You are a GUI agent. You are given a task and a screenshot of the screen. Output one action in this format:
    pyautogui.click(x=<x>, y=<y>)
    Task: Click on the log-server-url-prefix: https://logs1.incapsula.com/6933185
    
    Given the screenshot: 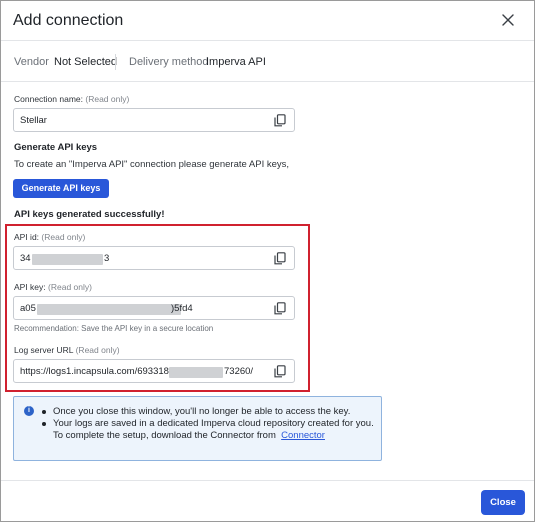 What is the action you would take?
    pyautogui.click(x=97, y=371)
    